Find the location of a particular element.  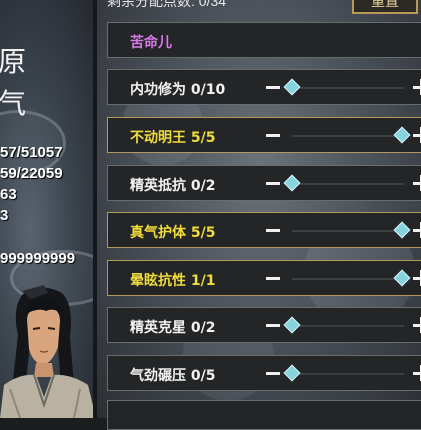

skill-row: 精英克星 0/2 is located at coordinates (264, 325).